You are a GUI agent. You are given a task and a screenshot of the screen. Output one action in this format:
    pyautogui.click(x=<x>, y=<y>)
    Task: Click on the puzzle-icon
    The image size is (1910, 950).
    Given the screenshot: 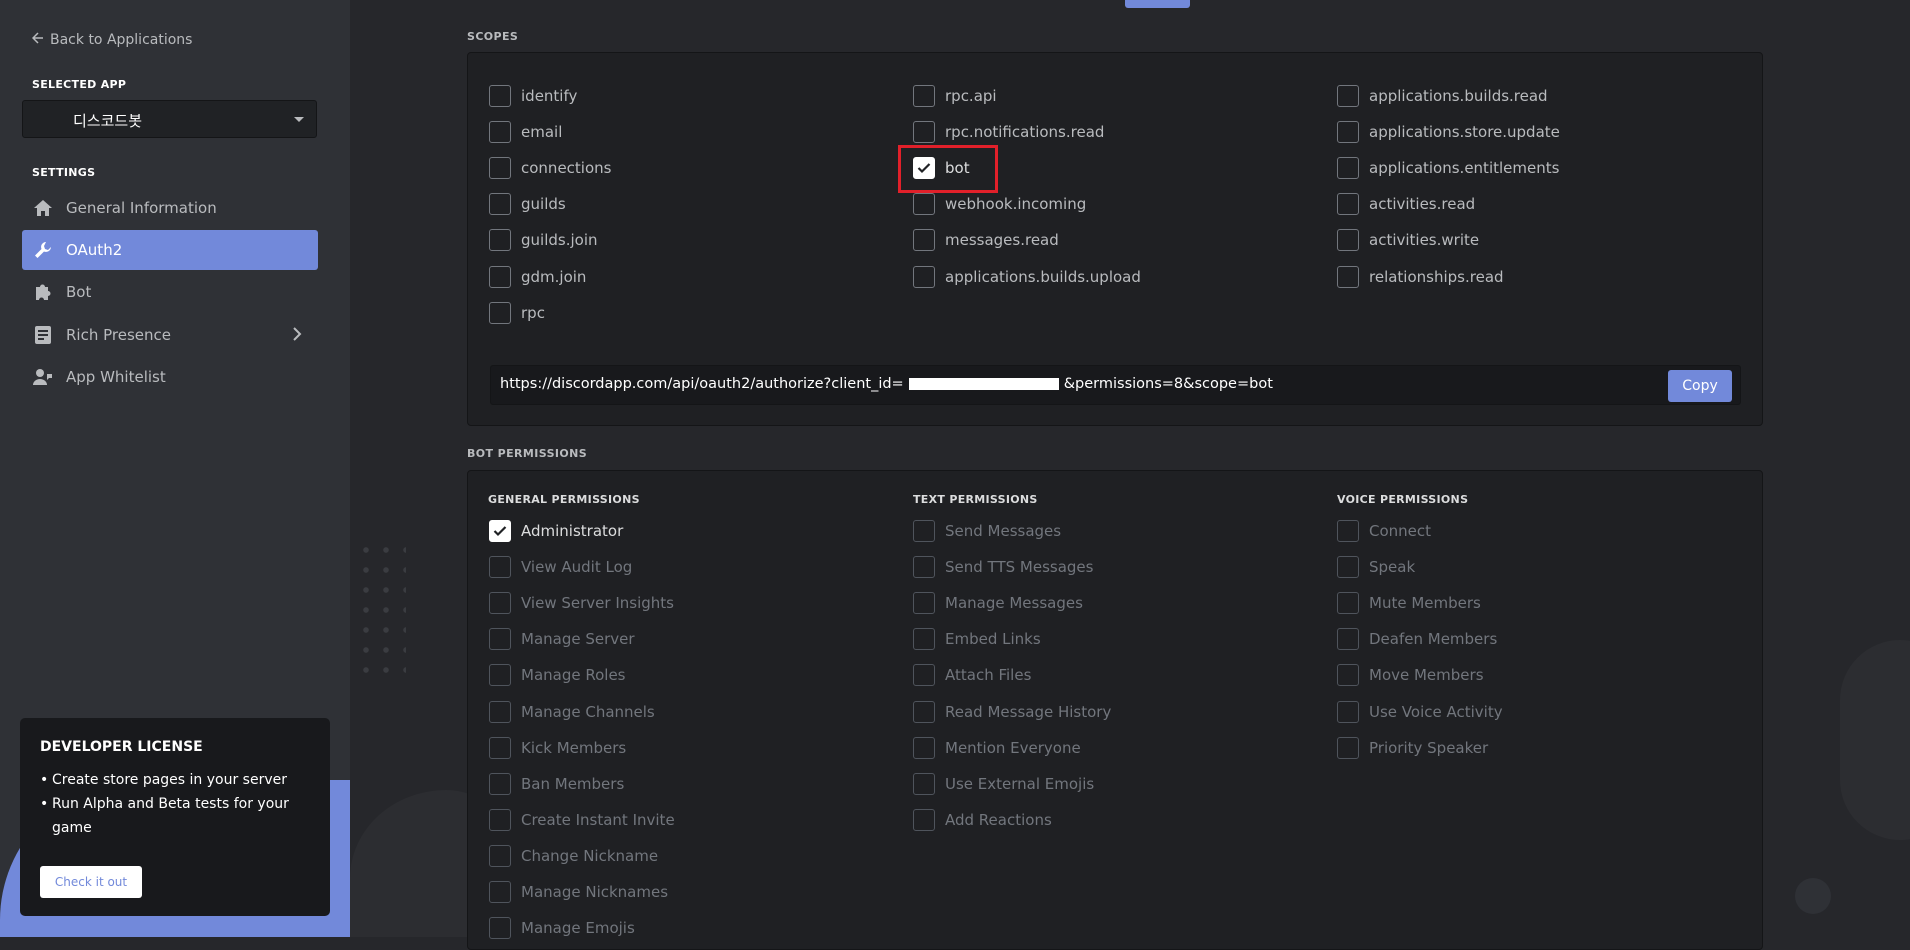 What is the action you would take?
    pyautogui.click(x=43, y=292)
    